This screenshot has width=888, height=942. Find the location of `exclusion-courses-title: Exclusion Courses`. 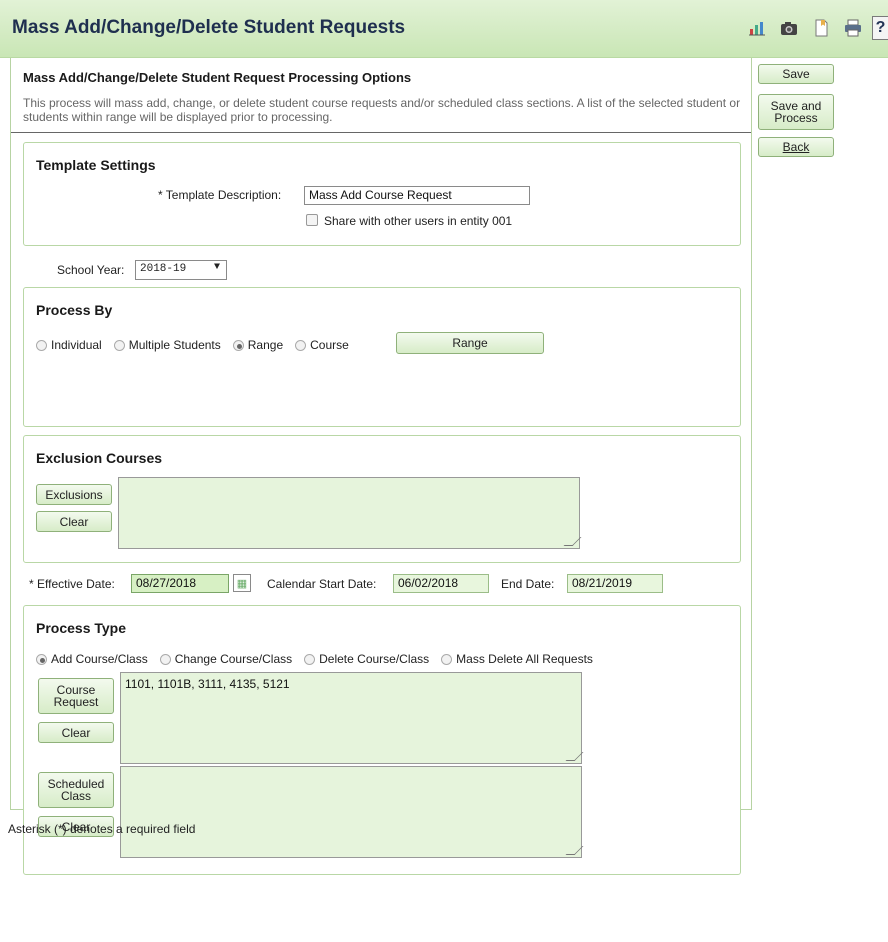

exclusion-courses-title: Exclusion Courses is located at coordinates (99, 458).